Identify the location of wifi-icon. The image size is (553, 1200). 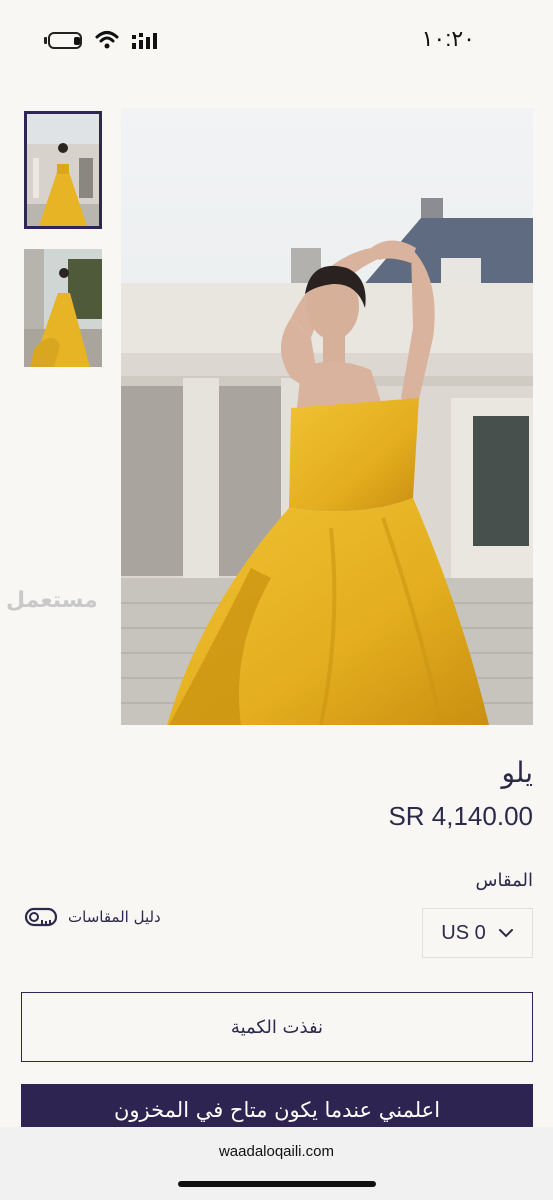
(107, 40).